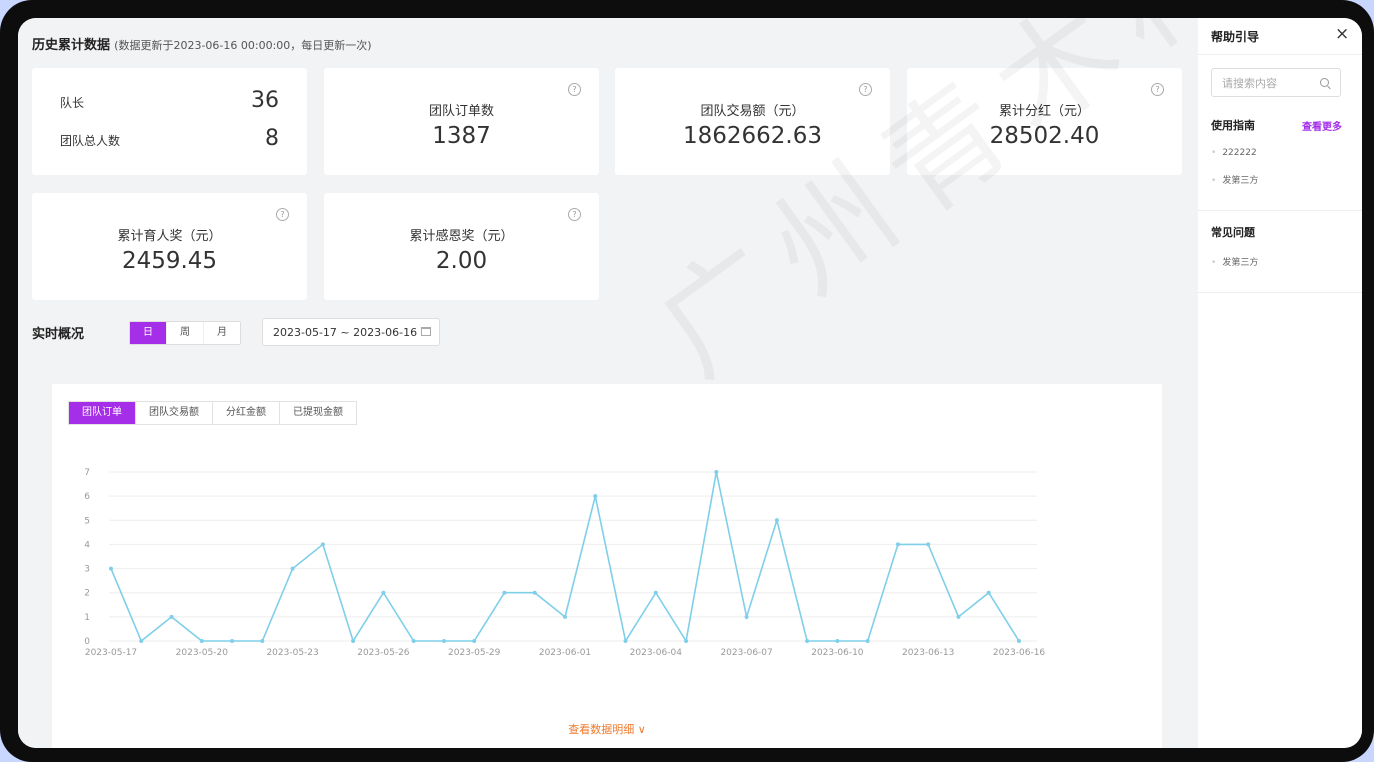 Image resolution: width=1374 pixels, height=762 pixels. I want to click on date-range-picker: 2023-05-17 ~ 2023-06-16, so click(351, 332).